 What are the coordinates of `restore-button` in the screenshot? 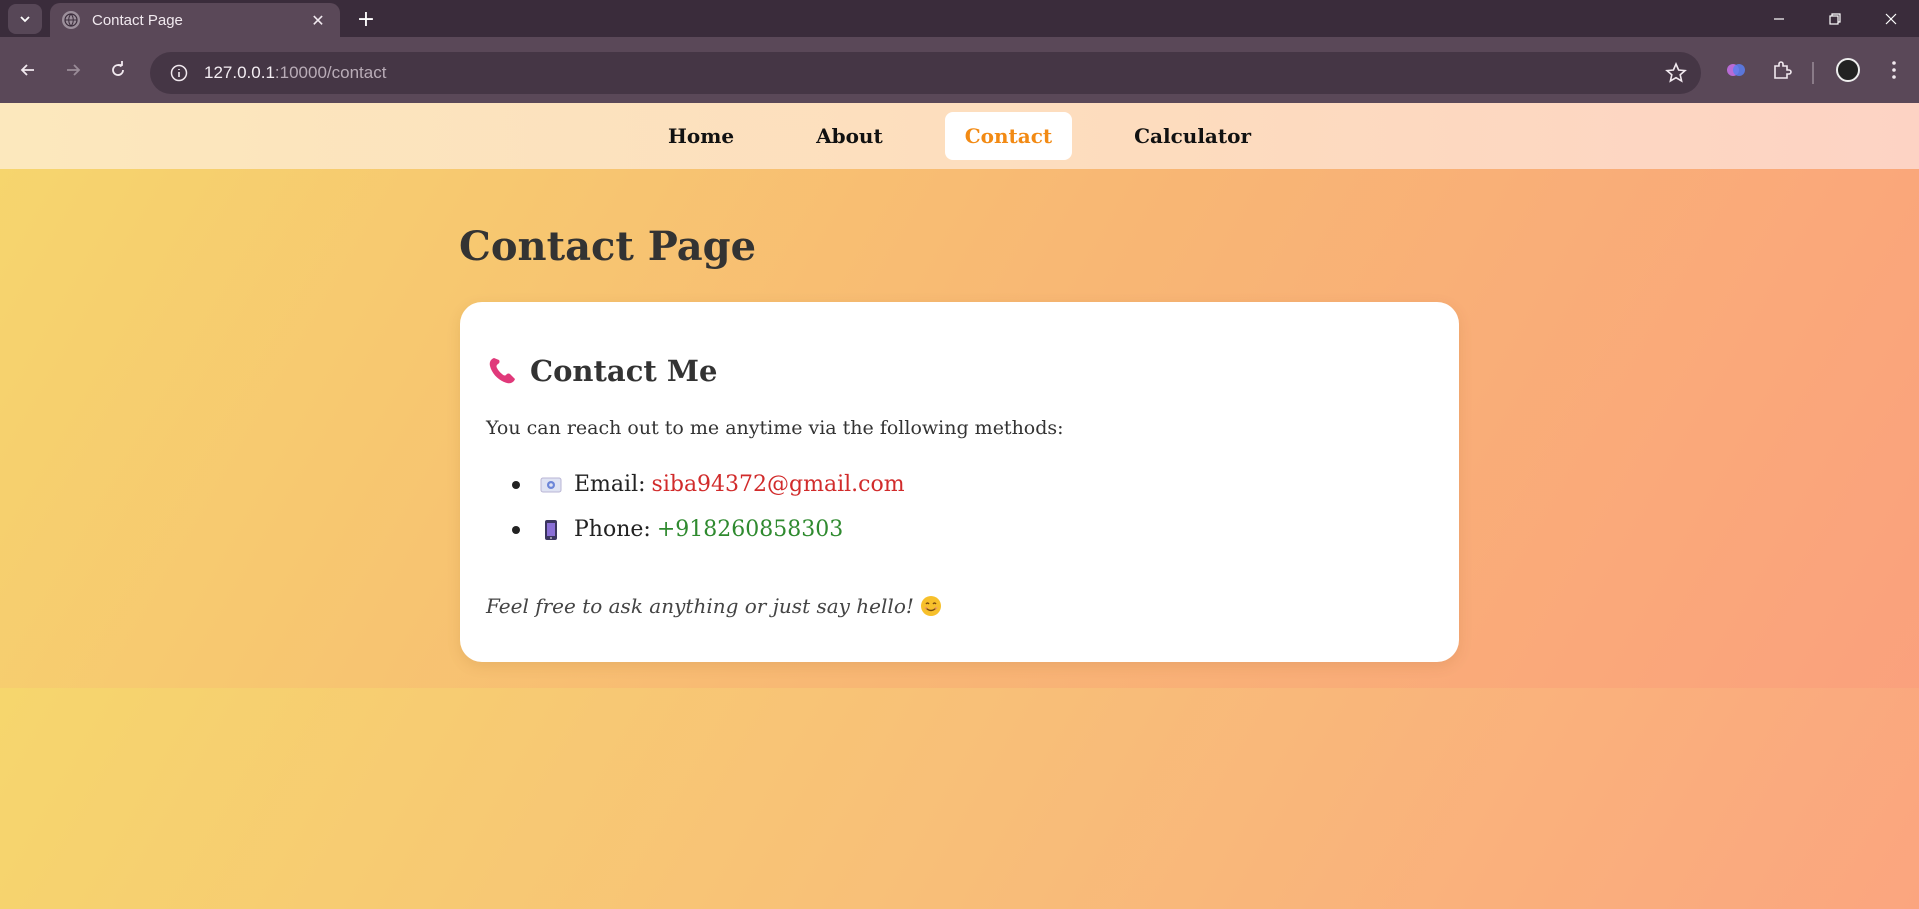 It's located at (1835, 18).